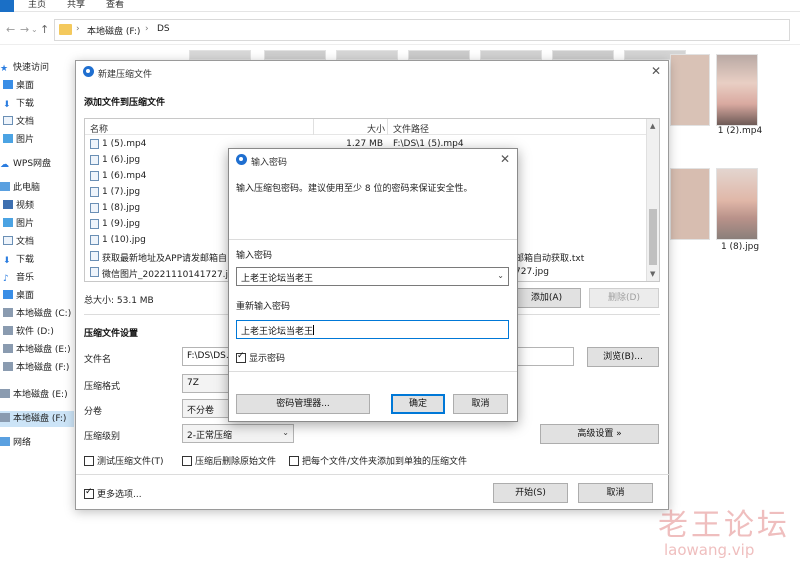 Image resolution: width=800 pixels, height=569 pixels. Describe the element at coordinates (37, 206) in the screenshot. I see `sidebar-item-videos: 视频` at that location.